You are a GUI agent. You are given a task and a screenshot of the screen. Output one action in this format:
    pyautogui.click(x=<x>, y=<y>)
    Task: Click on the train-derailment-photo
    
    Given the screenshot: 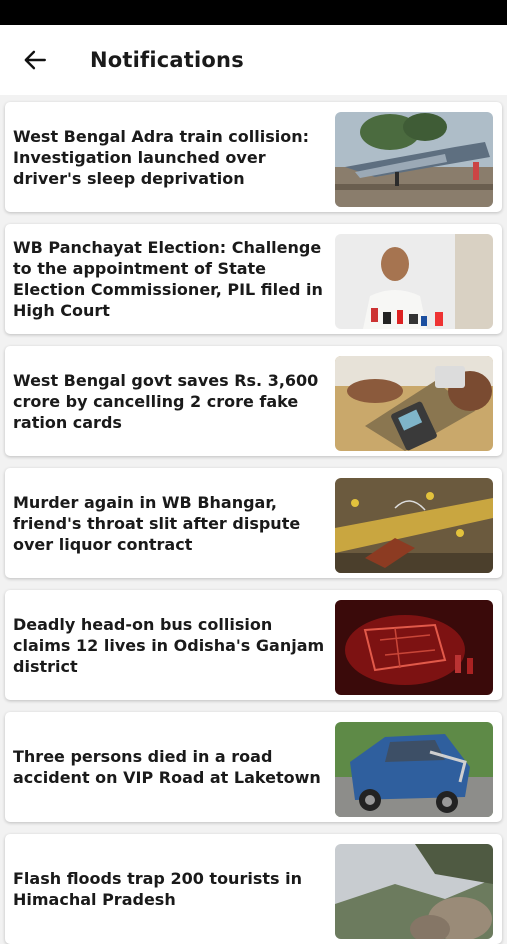 What is the action you would take?
    pyautogui.click(x=414, y=159)
    